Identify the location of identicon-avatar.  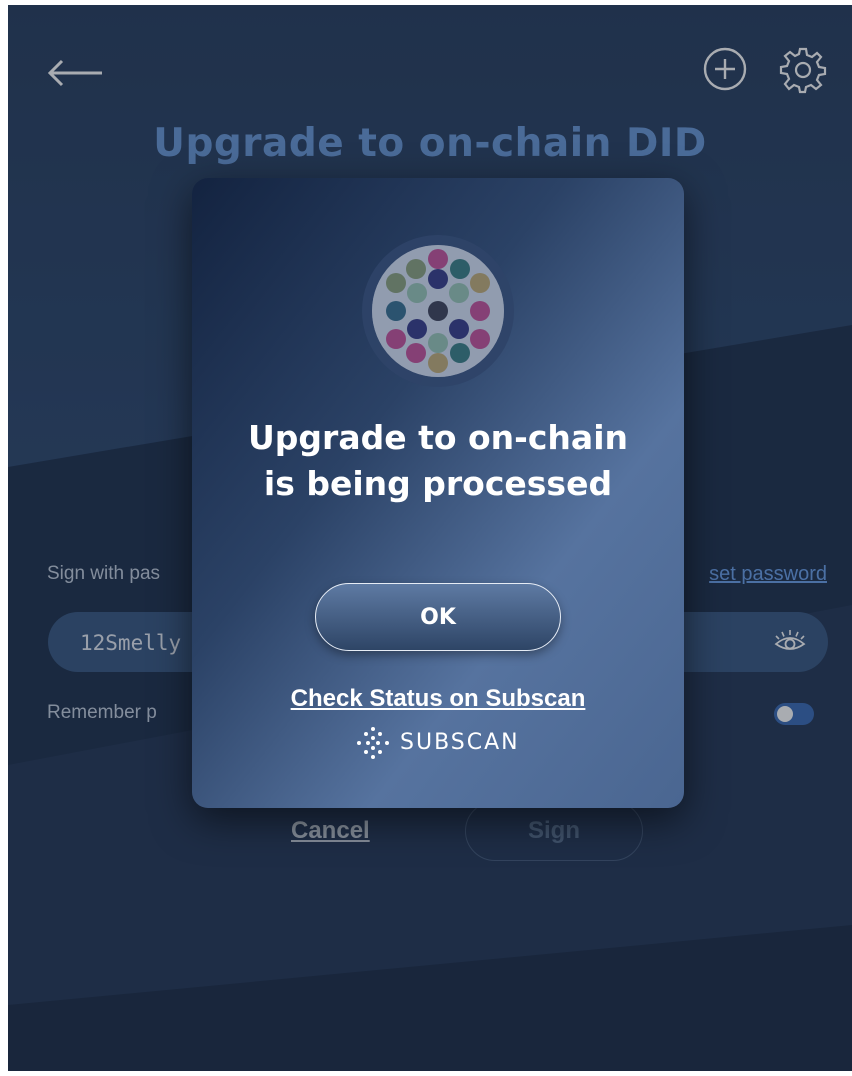
(438, 311).